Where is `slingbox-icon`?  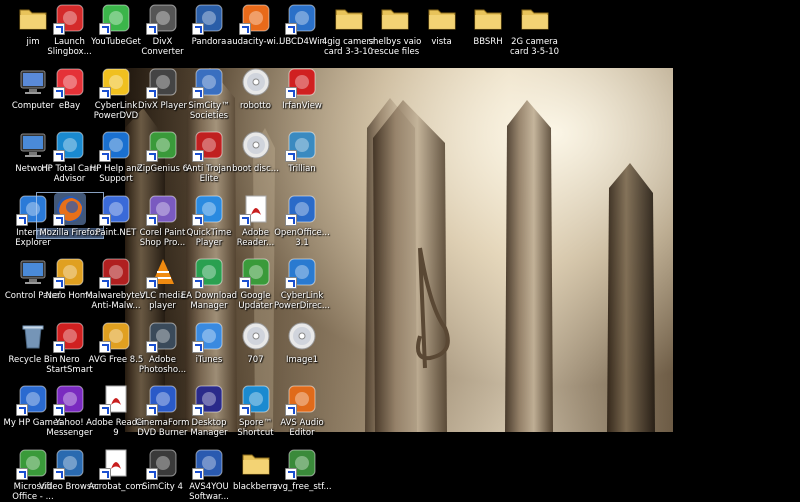 slingbox-icon is located at coordinates (69, 18).